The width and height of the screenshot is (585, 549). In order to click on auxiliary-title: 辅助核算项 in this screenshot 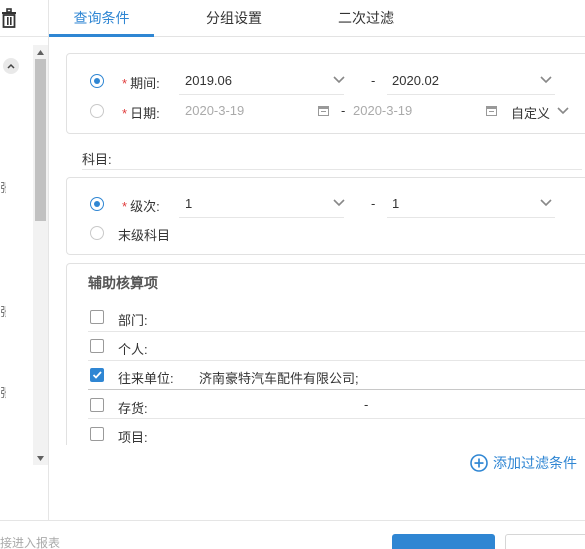, I will do `click(123, 283)`.